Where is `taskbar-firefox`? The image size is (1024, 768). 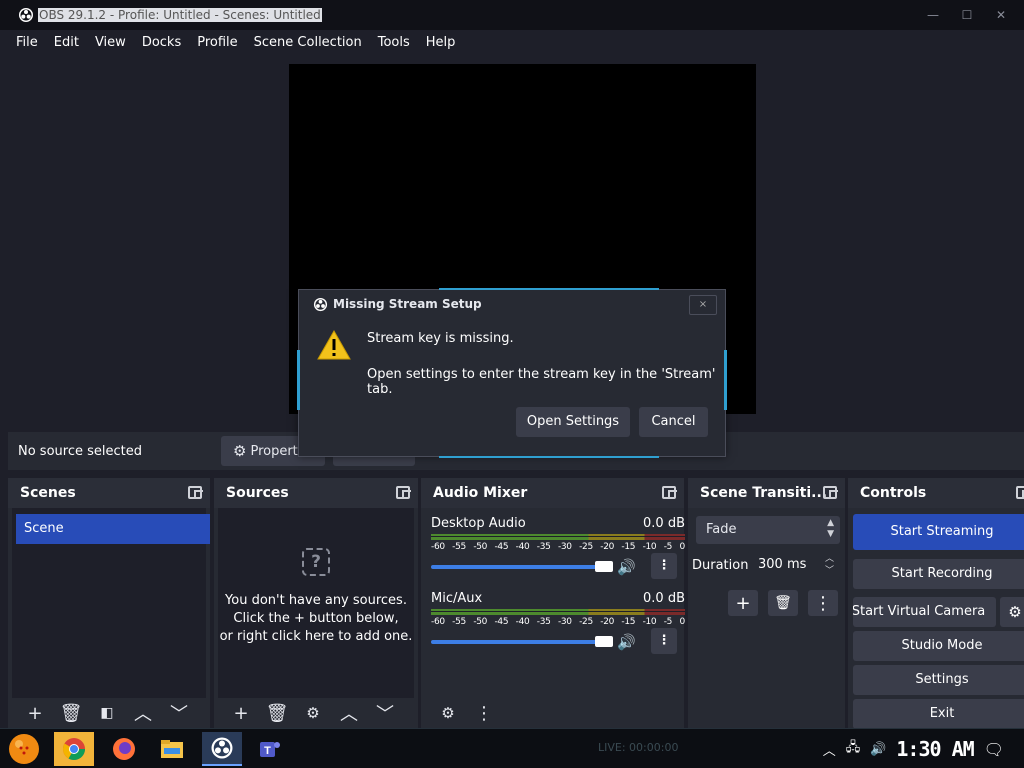 taskbar-firefox is located at coordinates (124, 749).